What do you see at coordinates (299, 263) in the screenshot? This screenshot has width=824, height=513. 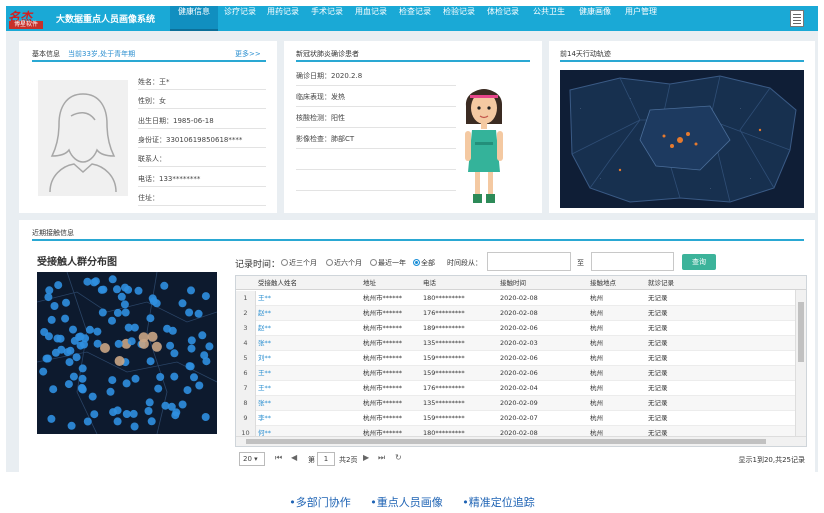 I see `range-option-3m: 近三个月` at bounding box center [299, 263].